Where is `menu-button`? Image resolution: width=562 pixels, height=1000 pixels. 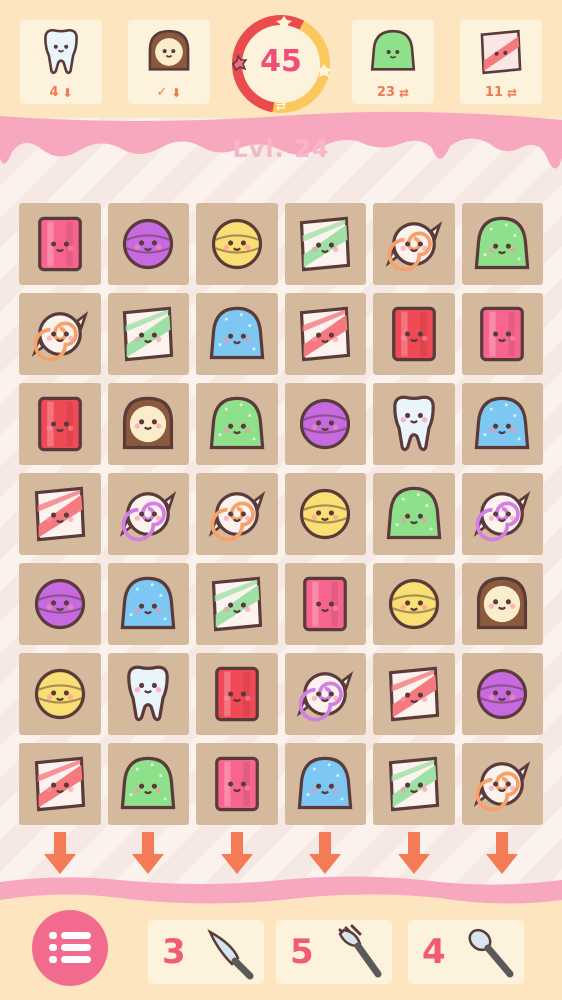
menu-button is located at coordinates (70, 948).